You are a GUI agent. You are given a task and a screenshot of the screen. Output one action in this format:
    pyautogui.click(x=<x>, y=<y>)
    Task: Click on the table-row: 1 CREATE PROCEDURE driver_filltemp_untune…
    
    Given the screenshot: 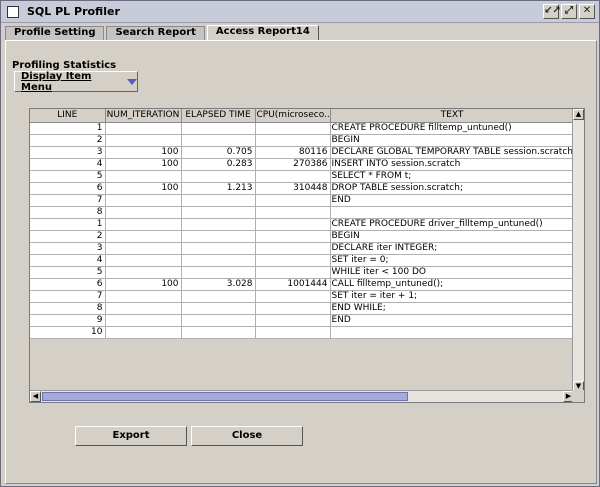 What is the action you would take?
    pyautogui.click(x=302, y=224)
    